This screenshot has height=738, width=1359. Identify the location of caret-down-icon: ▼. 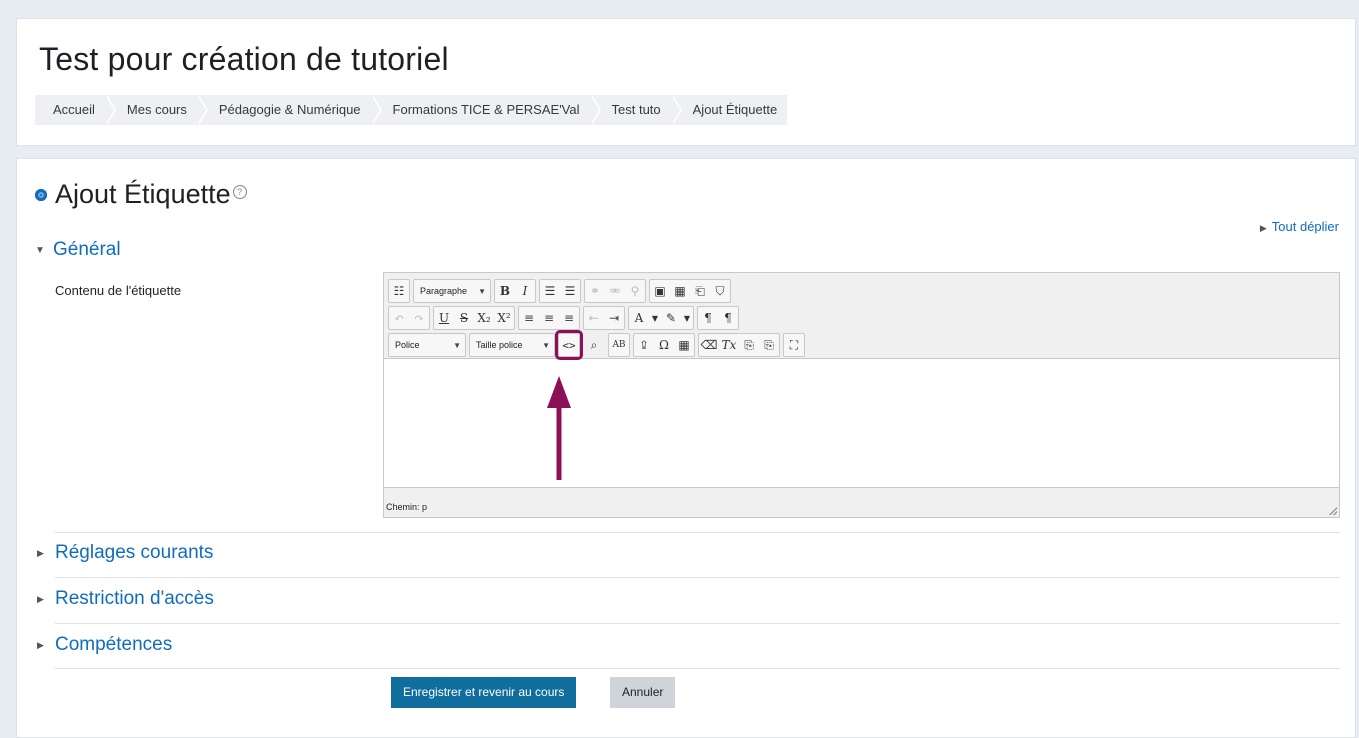
(40, 250).